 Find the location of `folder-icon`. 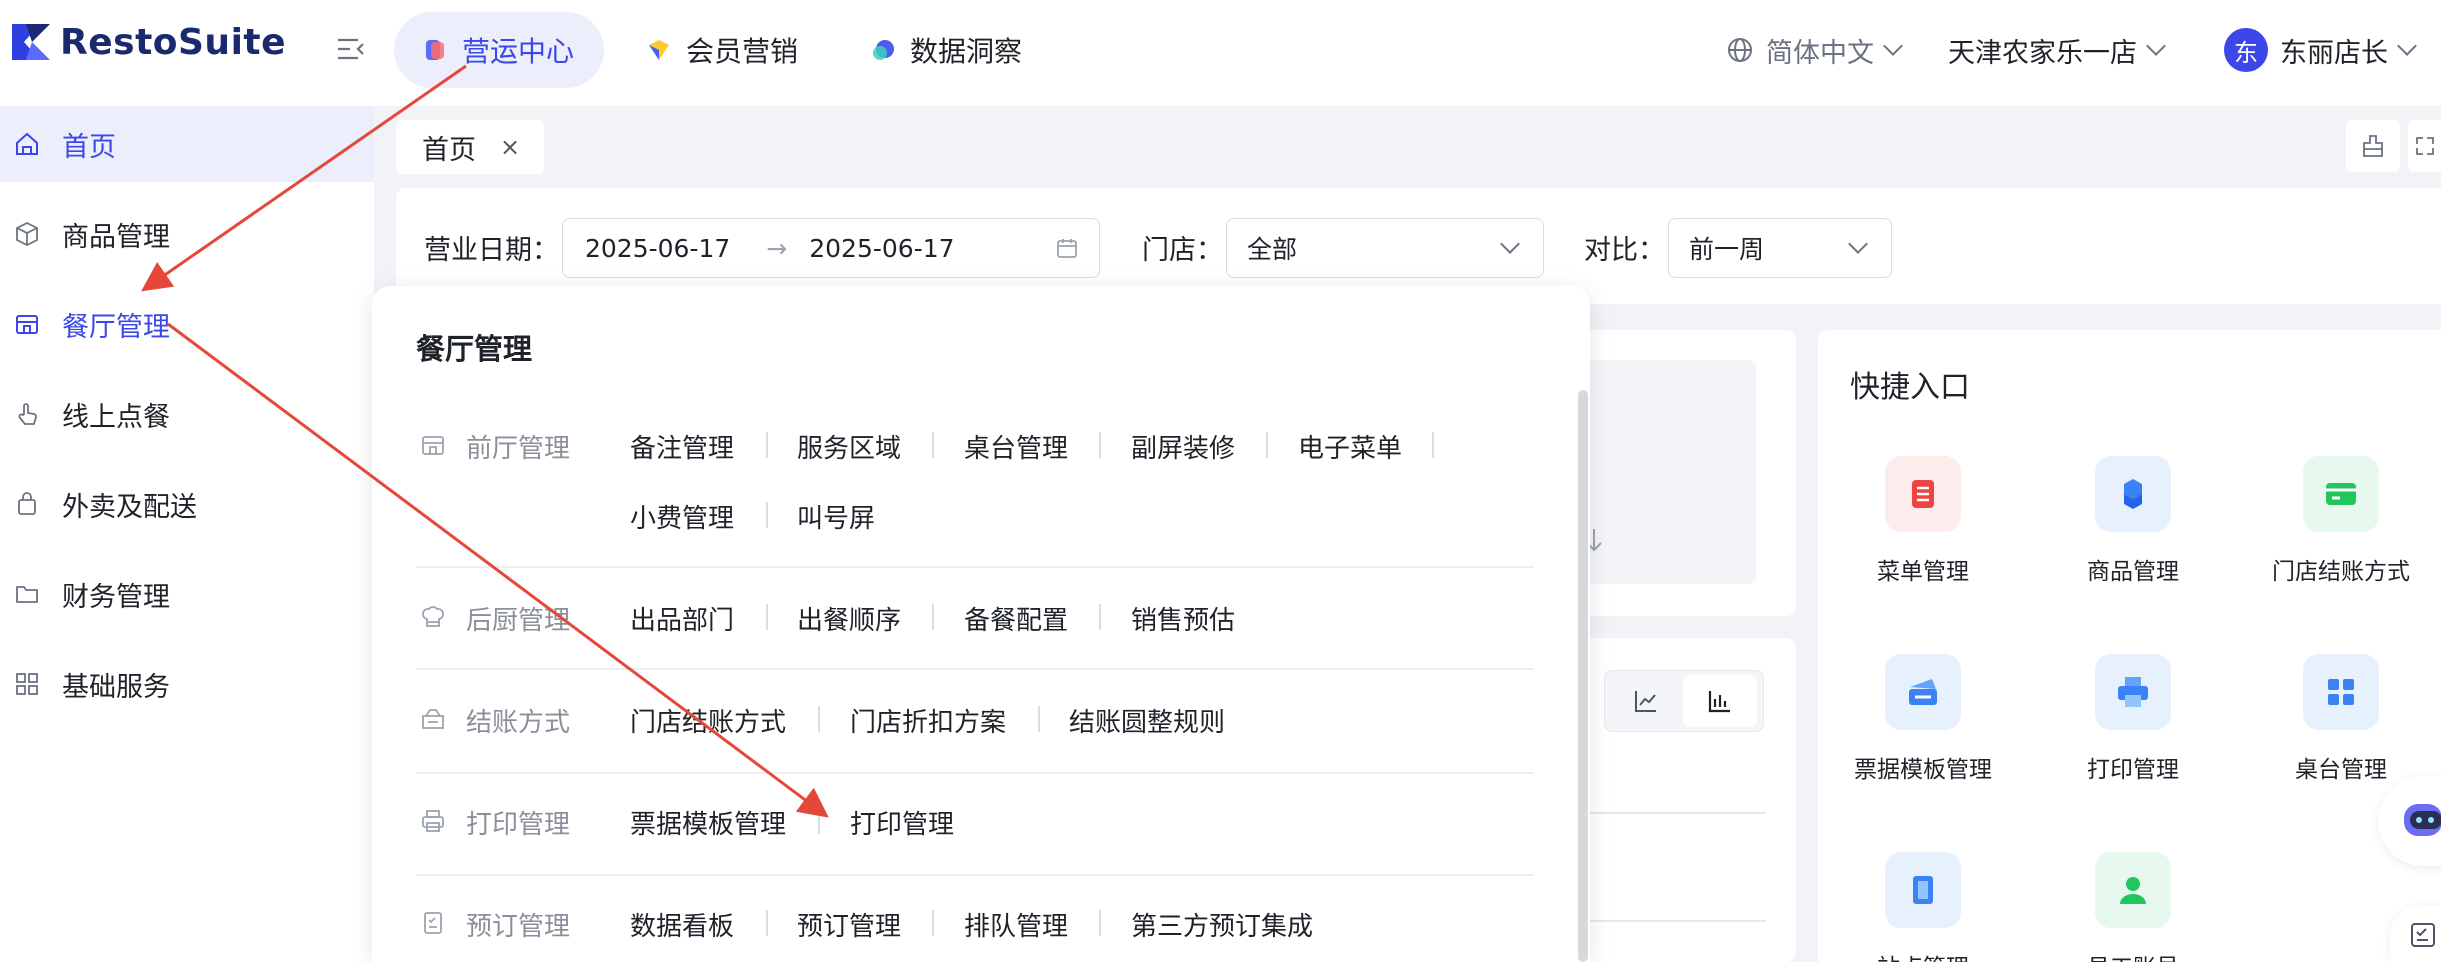

folder-icon is located at coordinates (27, 594).